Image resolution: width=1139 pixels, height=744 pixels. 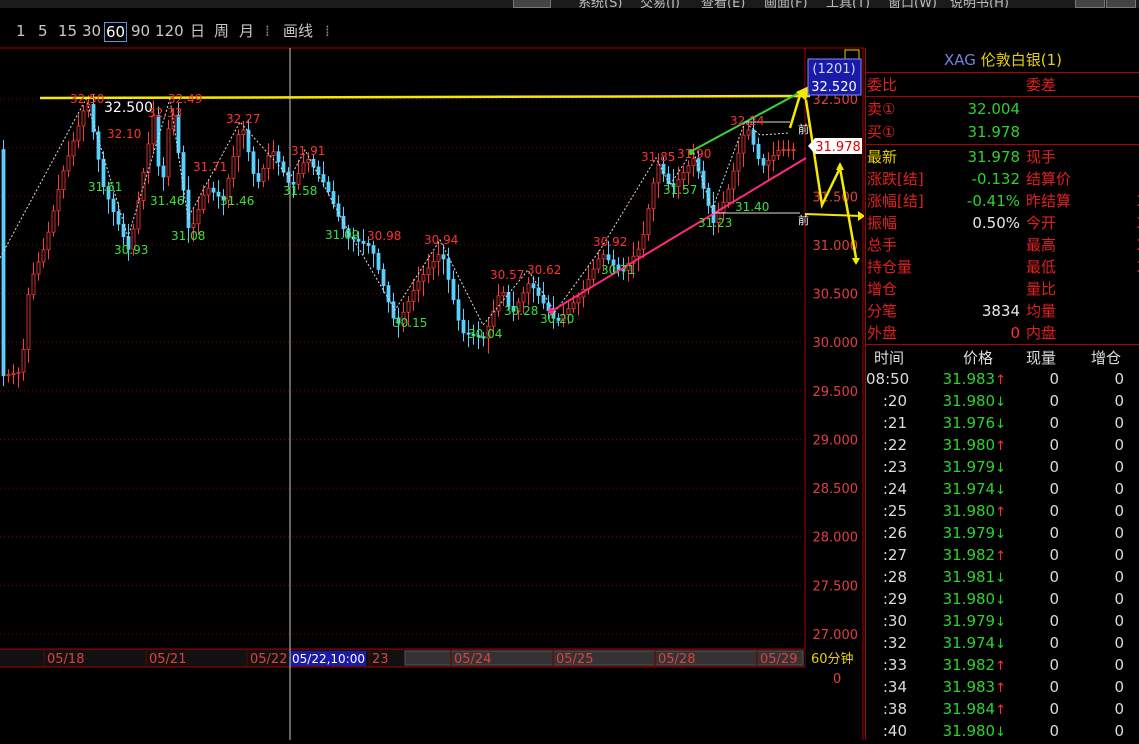 I want to click on tick-price-cell: 31.981↓, so click(x=967, y=578).